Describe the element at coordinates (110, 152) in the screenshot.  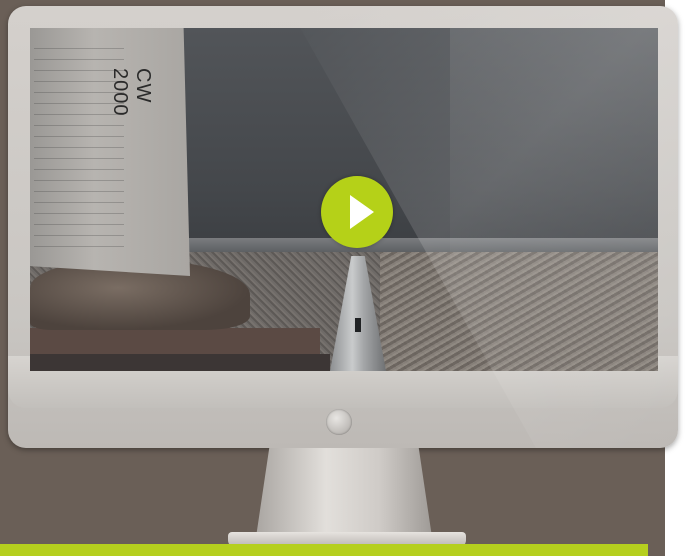
I see `video-bag: CW 2000` at that location.